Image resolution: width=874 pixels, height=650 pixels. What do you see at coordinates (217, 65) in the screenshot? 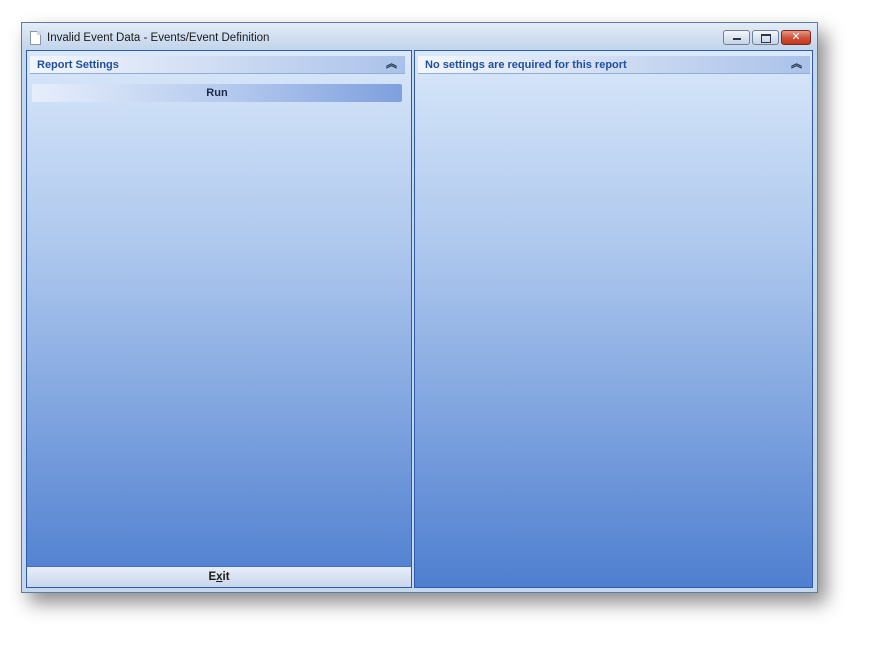
I see `report-settings-header: Report Settings ︽` at bounding box center [217, 65].